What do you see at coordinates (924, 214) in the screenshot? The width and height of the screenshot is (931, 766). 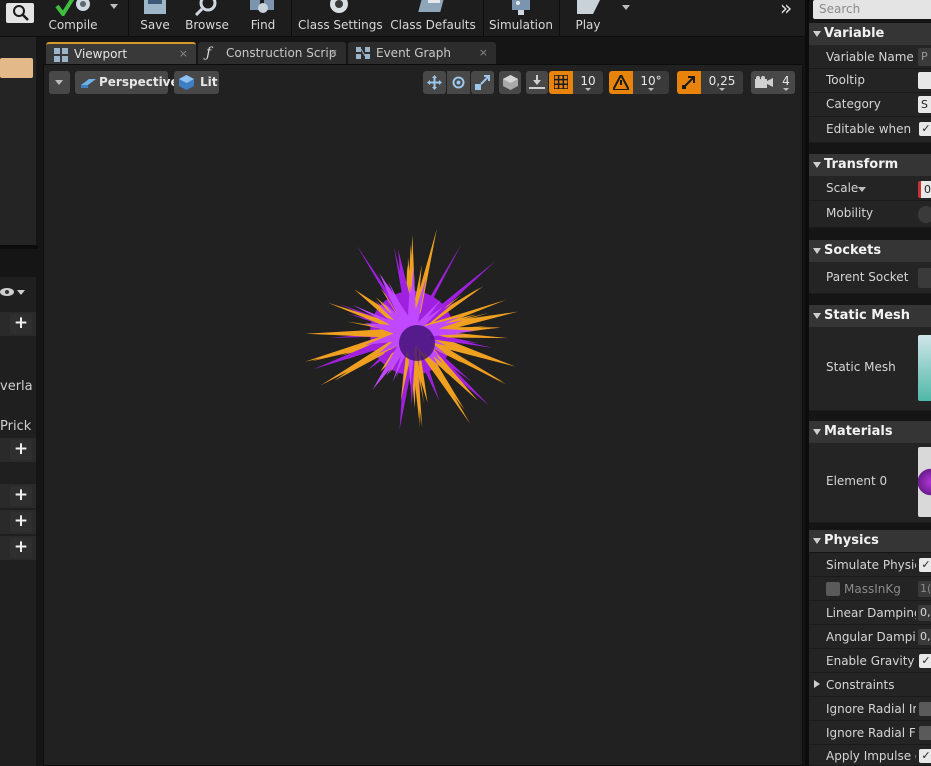 I see `mobility-selector` at bounding box center [924, 214].